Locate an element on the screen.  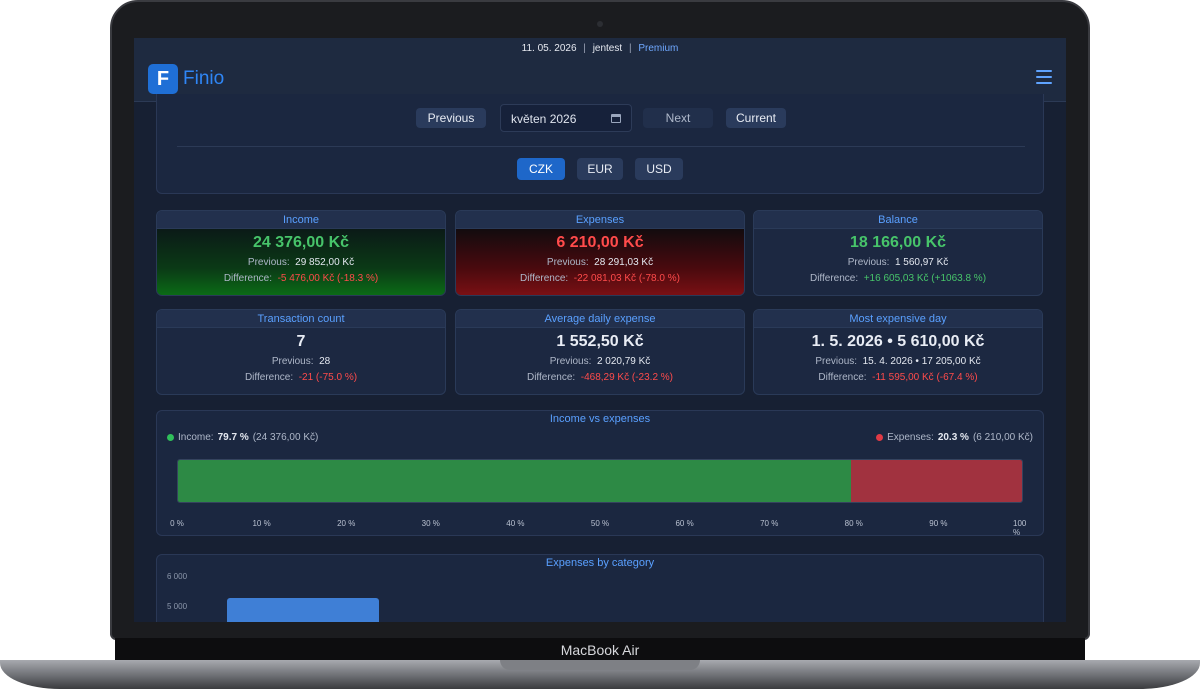
difference-value: +16 605,03 Kč (+1063.8 %) is located at coordinates (925, 278).